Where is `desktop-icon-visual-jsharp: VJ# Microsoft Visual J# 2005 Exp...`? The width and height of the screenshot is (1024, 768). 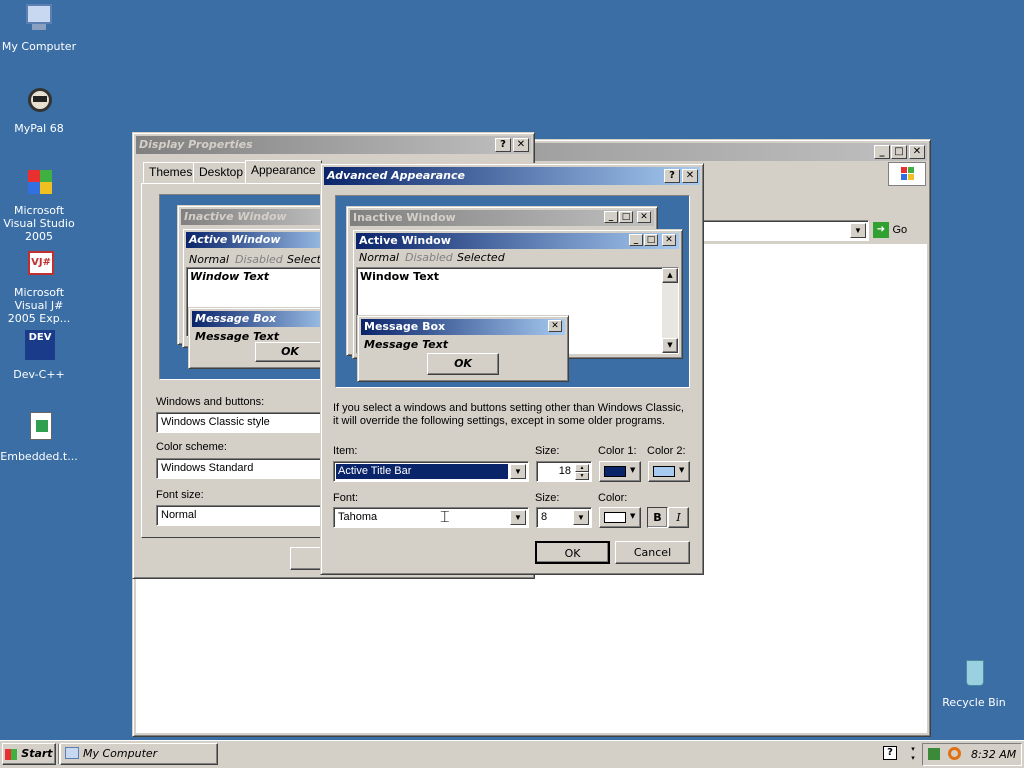 desktop-icon-visual-jsharp: VJ# Microsoft Visual J# 2005 Exp... is located at coordinates (39, 286).